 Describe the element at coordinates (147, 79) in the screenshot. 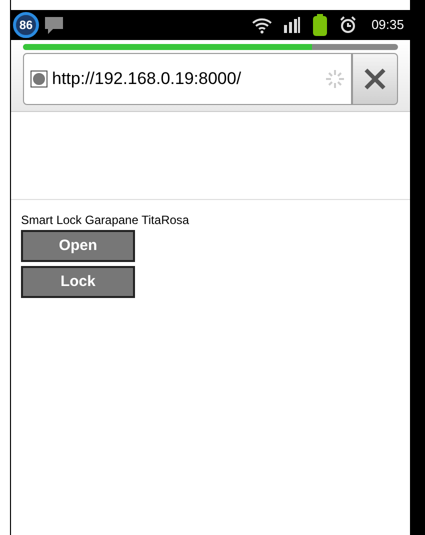

I see `url-text: http://192.168.0.19:8000/` at that location.